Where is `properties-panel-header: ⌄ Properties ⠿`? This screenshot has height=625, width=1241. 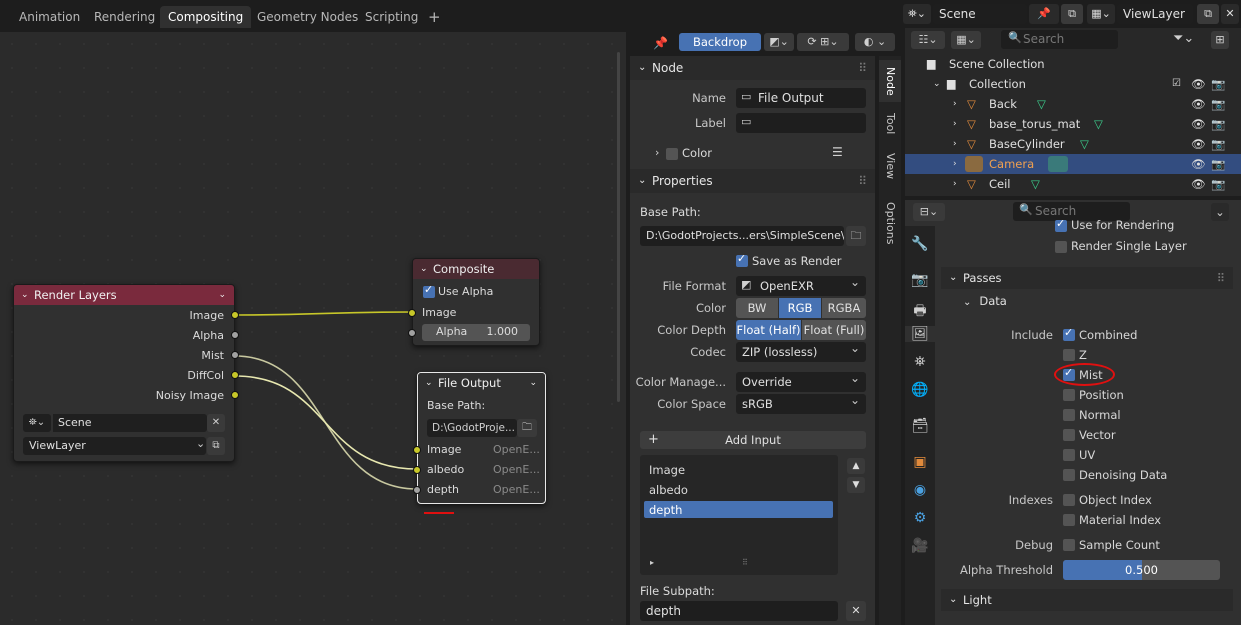
properties-panel-header: ⌄ Properties ⠿ is located at coordinates (752, 181).